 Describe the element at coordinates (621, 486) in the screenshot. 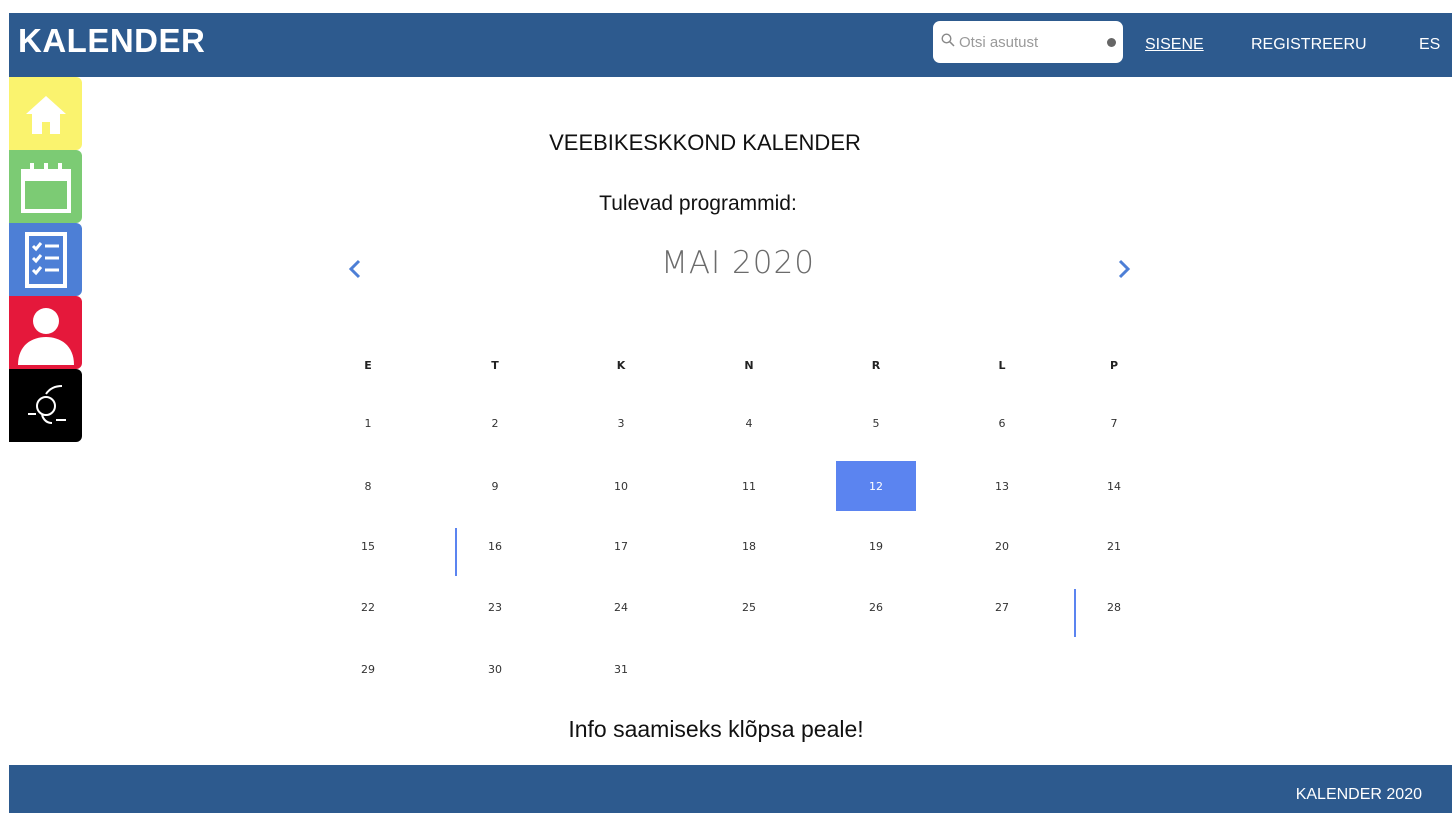

I see `calendar-day: 10` at that location.